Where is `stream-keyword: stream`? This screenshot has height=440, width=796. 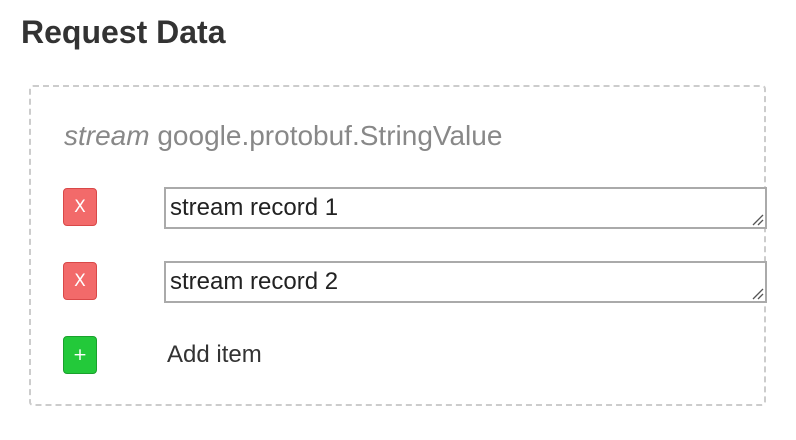
stream-keyword: stream is located at coordinates (107, 135).